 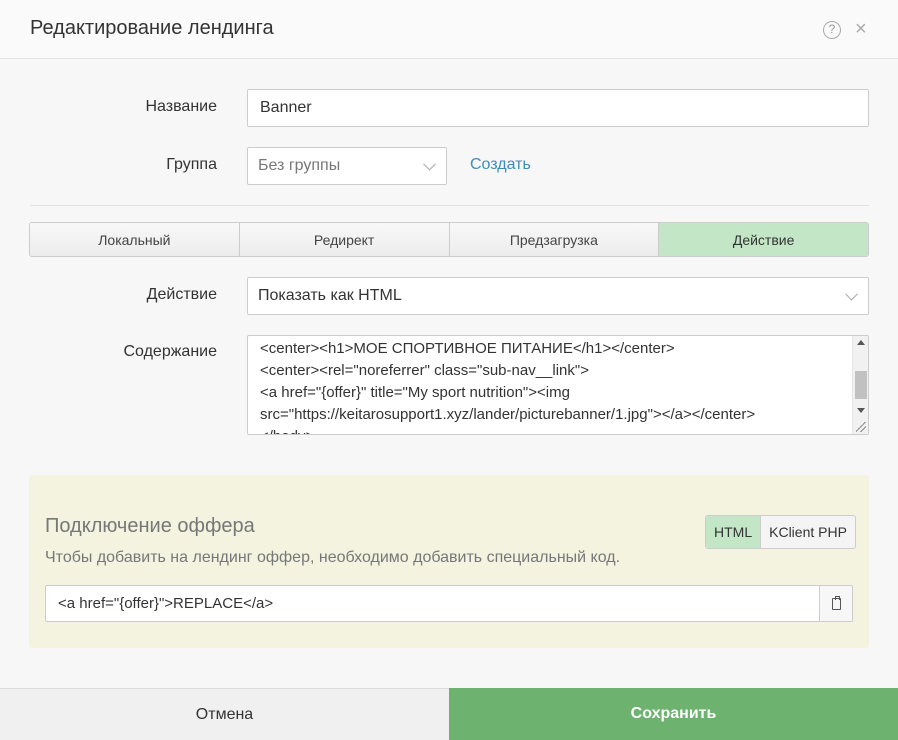 What do you see at coordinates (347, 166) in the screenshot?
I see `group-select: Без группы` at bounding box center [347, 166].